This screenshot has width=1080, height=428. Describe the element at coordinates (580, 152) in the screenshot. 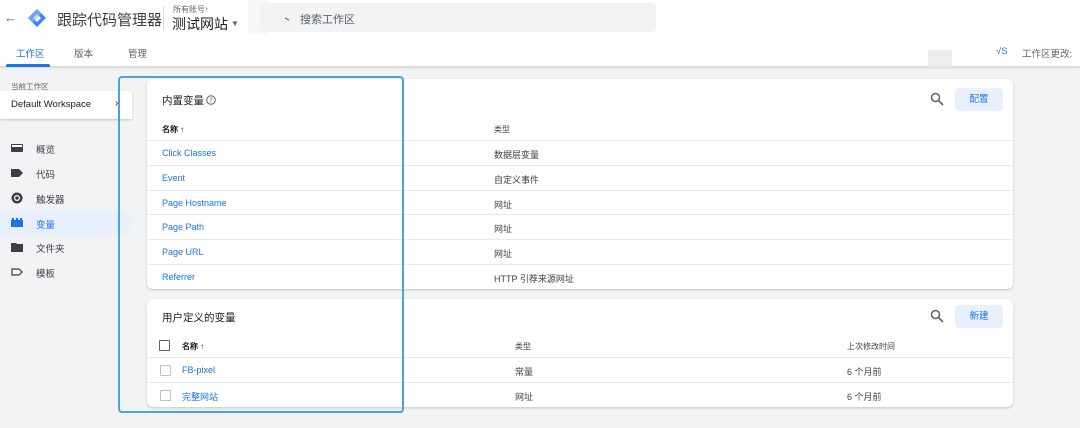

I see `table-row: Click Classes 数据层变量` at that location.